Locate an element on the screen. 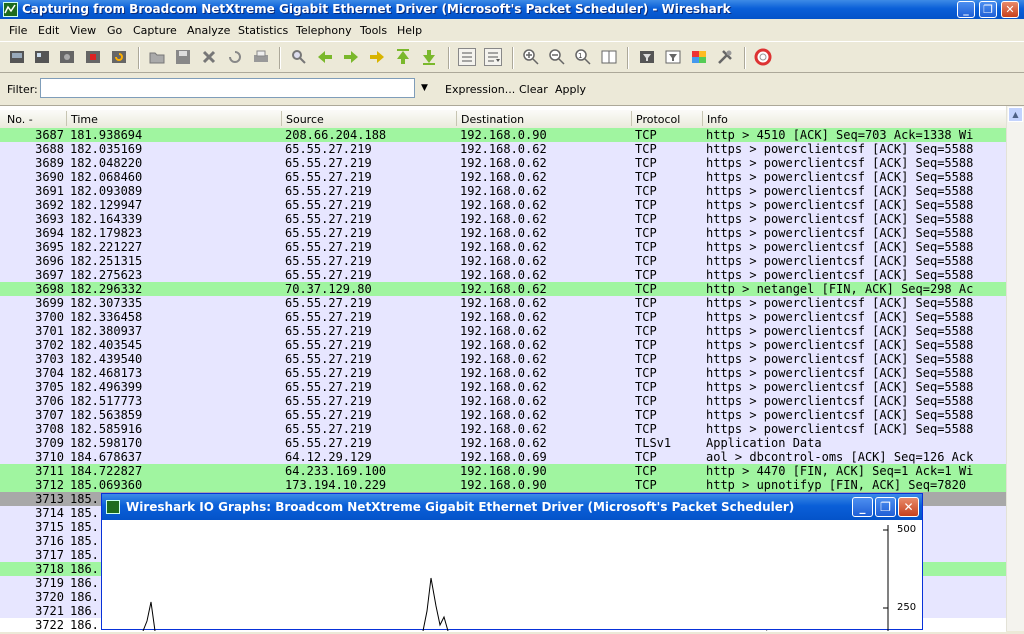 The image size is (1024, 634). vertical-scrollbar: ▲ is located at coordinates (1015, 368).